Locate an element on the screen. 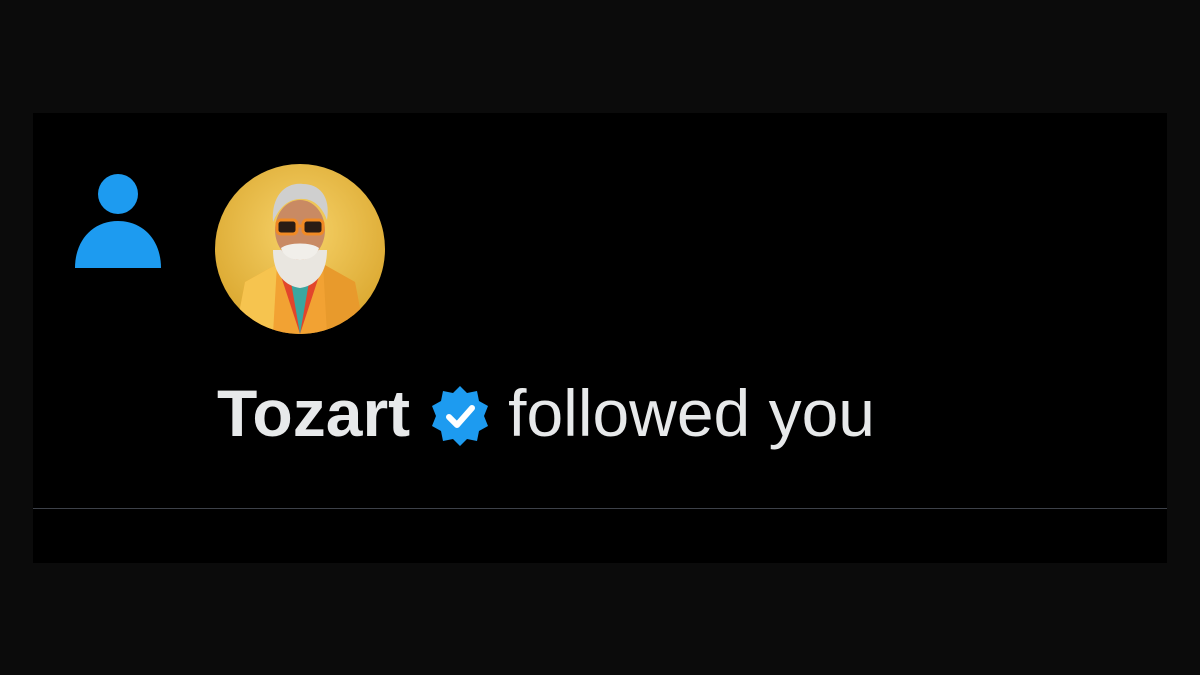 The height and width of the screenshot is (675, 1200). person-icon is located at coordinates (118, 221).